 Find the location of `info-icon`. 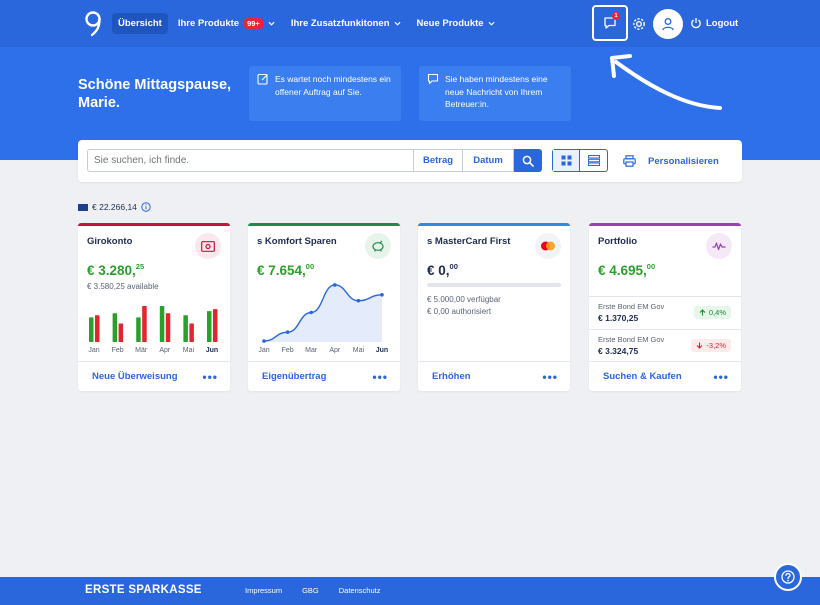

info-icon is located at coordinates (146, 207).